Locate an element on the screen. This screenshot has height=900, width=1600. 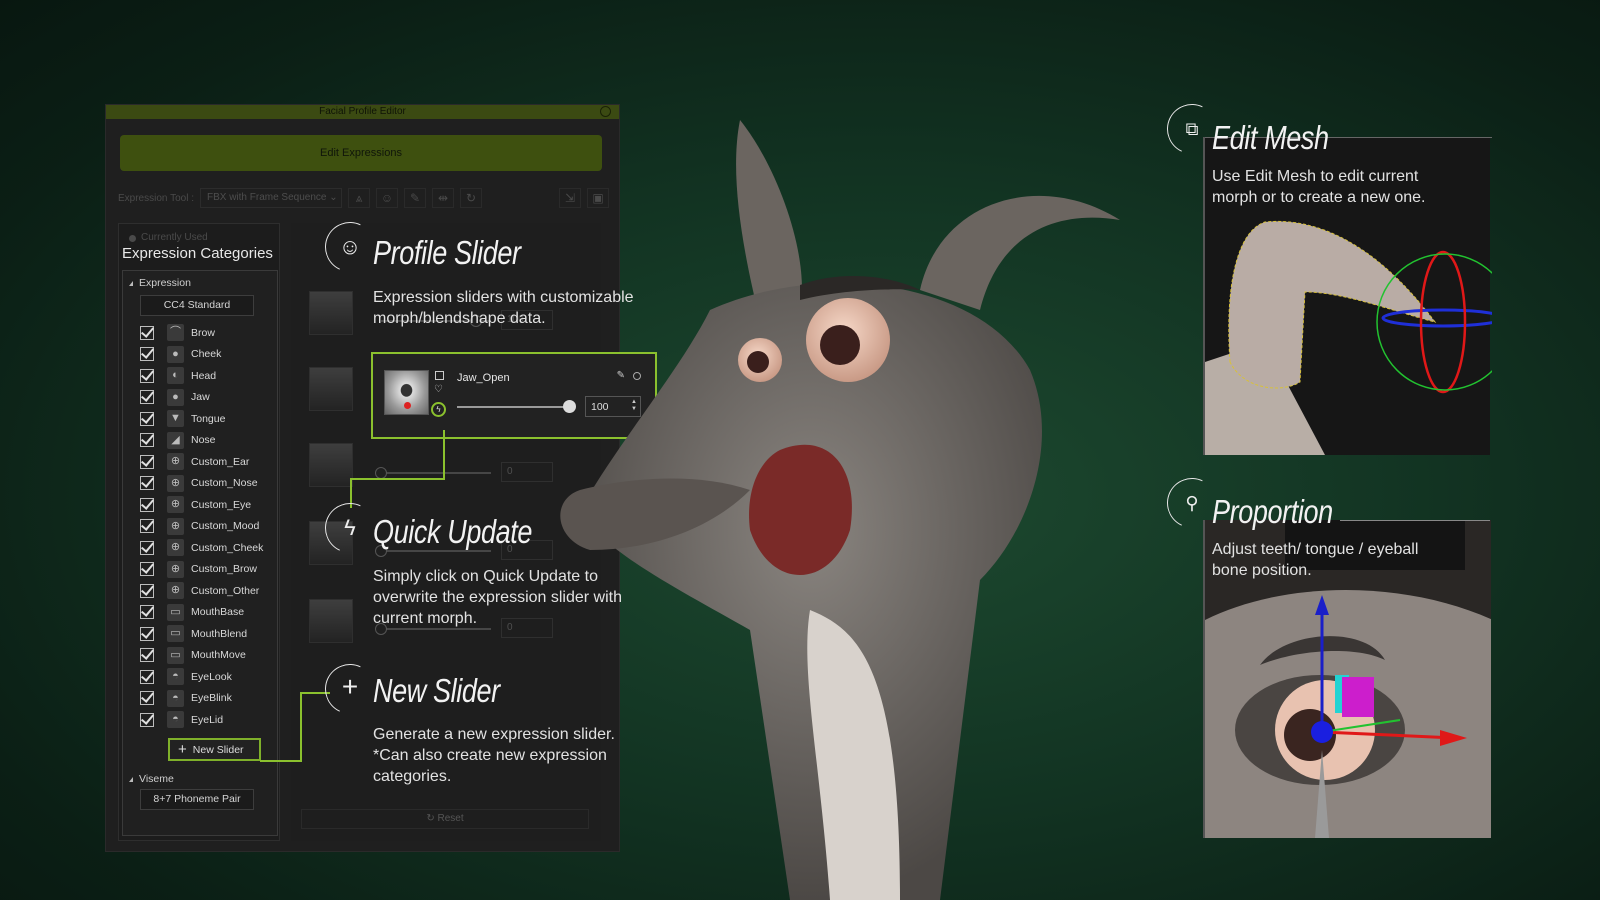
viseme-preset-button: 8+7 Phoneme Pair is located at coordinates (197, 799).